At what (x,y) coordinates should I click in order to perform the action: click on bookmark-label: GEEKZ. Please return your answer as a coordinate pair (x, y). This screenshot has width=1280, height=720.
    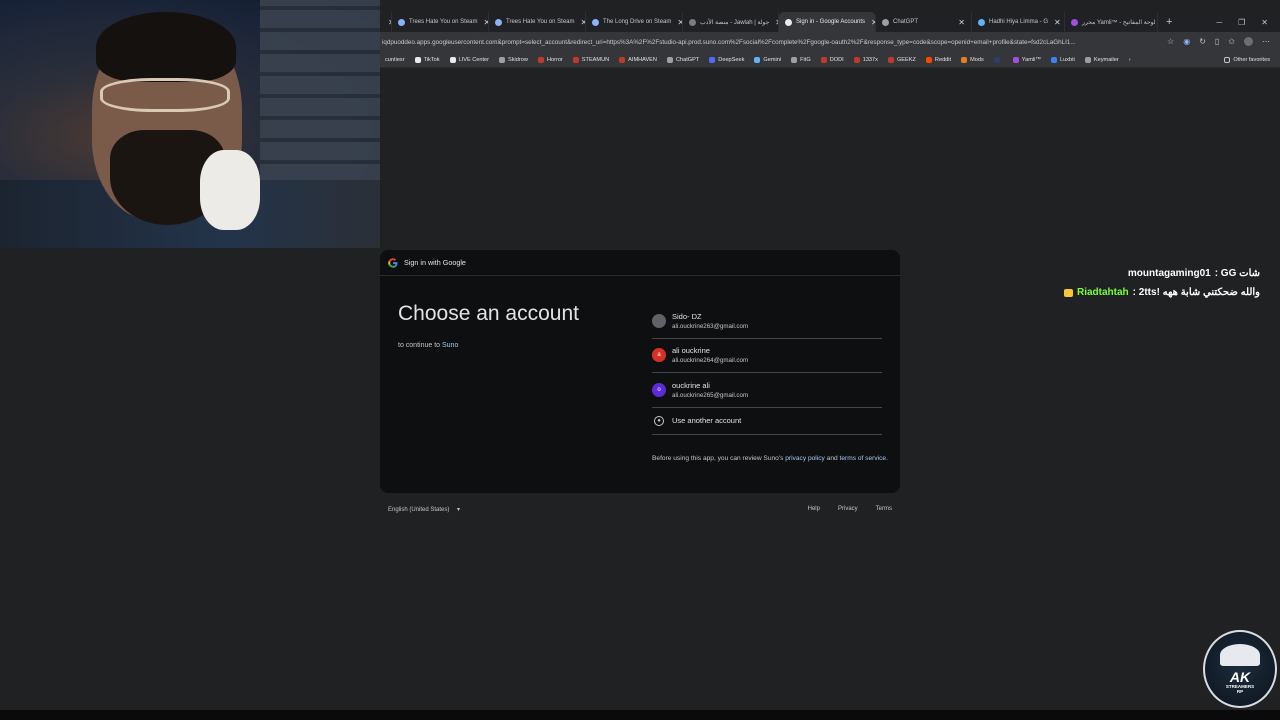
    Looking at the image, I should click on (906, 59).